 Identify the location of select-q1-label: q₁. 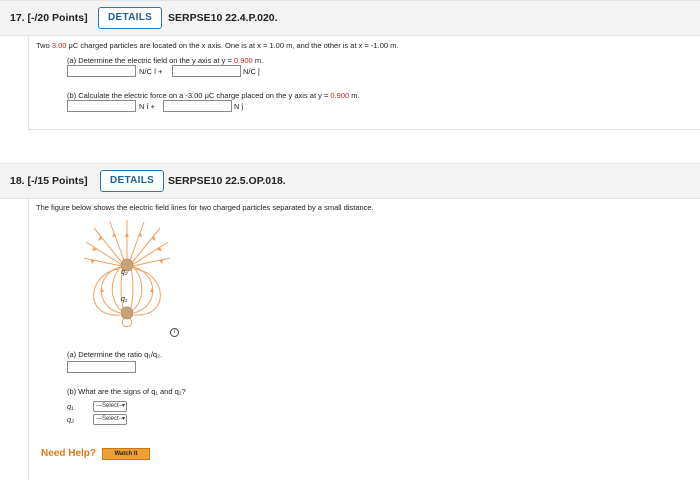
(70, 406).